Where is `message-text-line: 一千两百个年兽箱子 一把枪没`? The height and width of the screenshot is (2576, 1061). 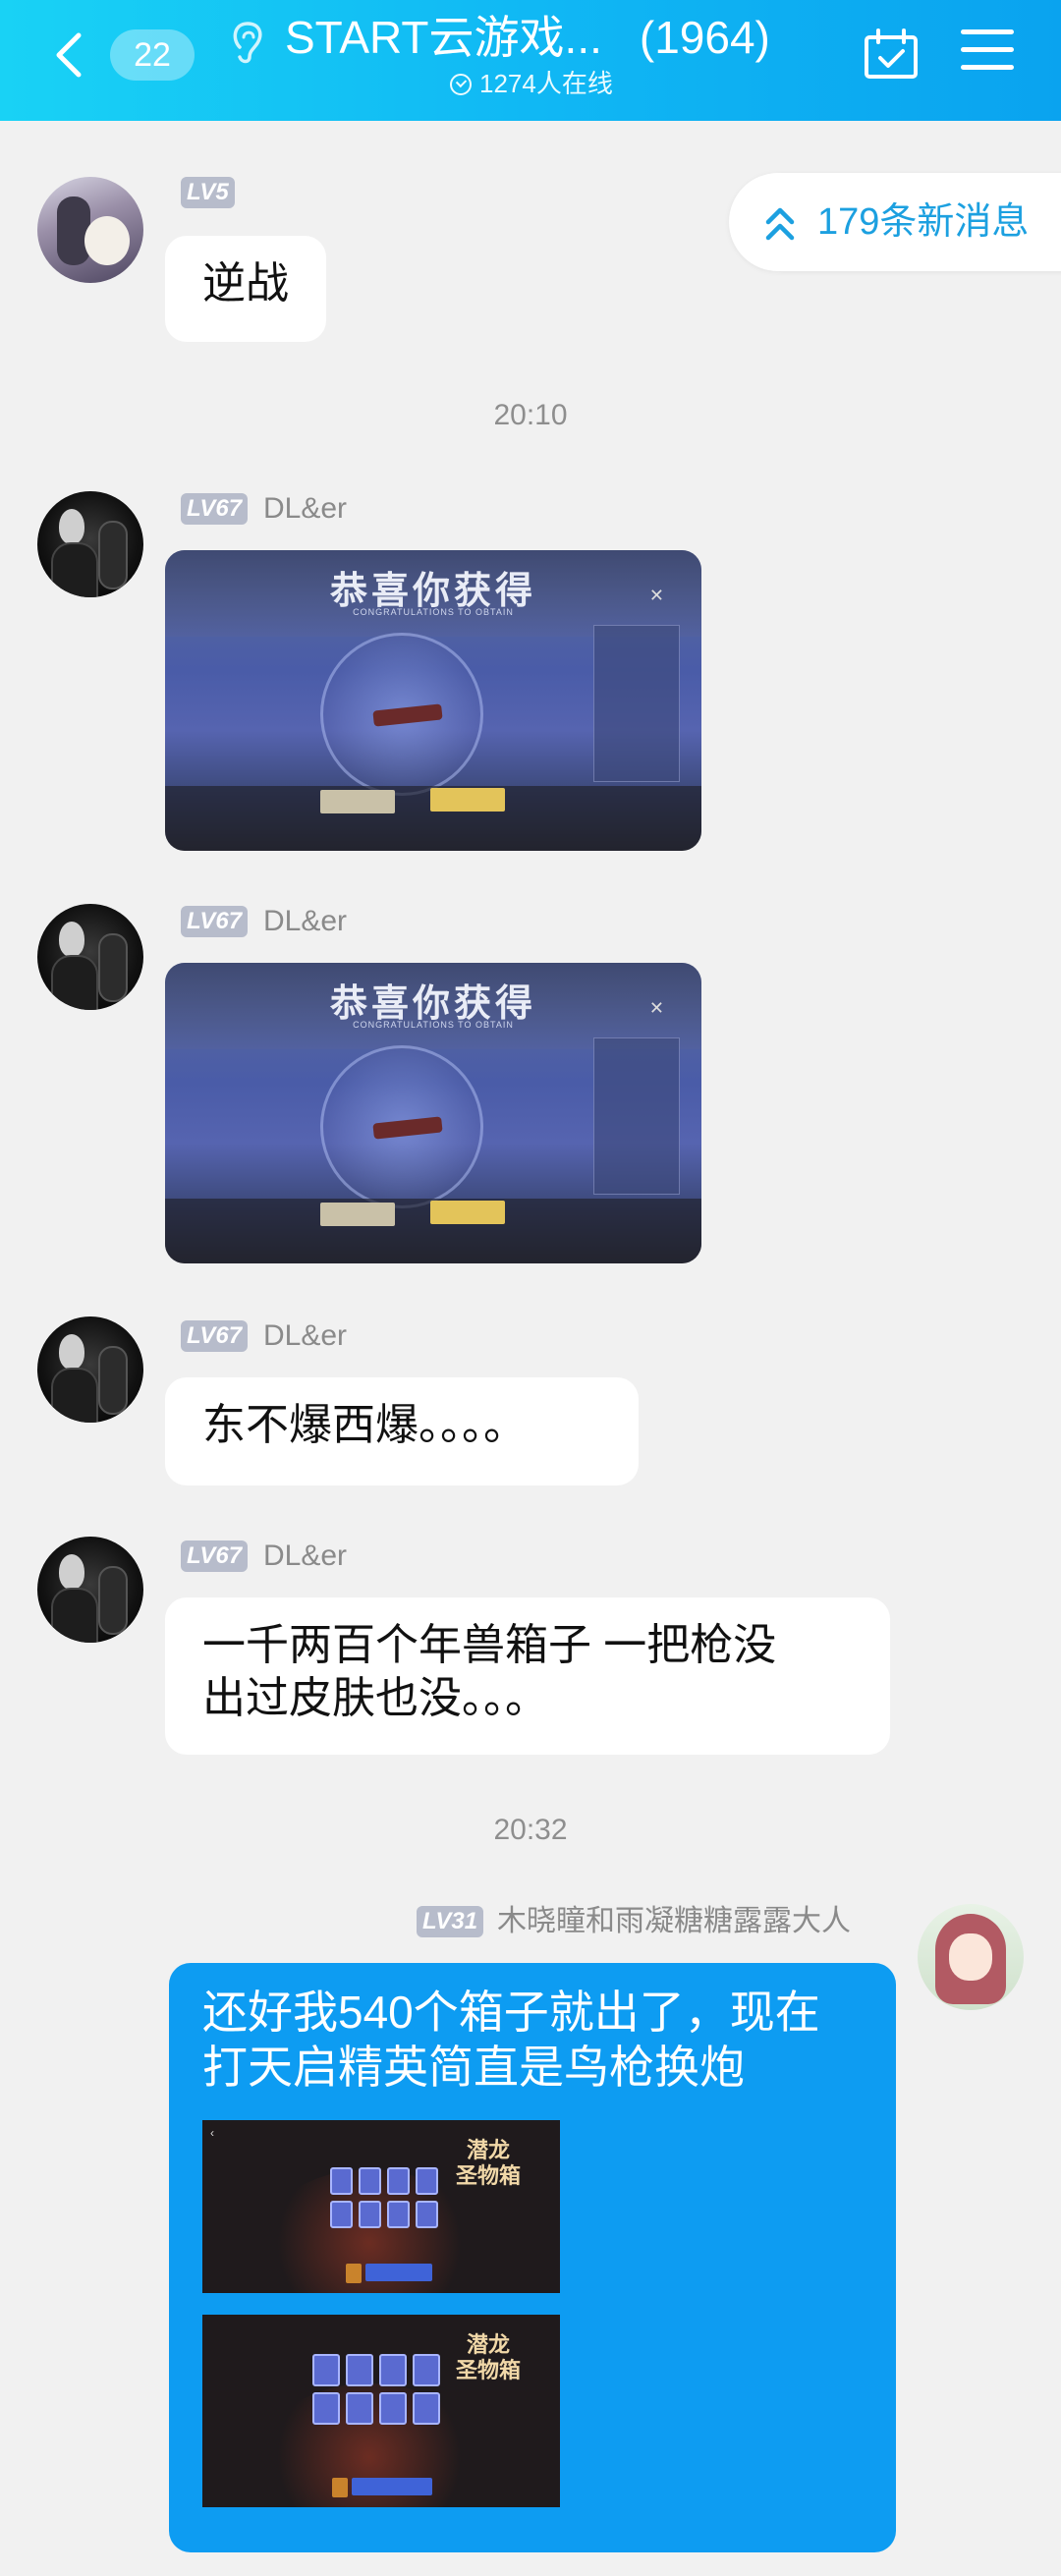 message-text-line: 一千两百个年兽箱子 一把枪没 is located at coordinates (489, 1645).